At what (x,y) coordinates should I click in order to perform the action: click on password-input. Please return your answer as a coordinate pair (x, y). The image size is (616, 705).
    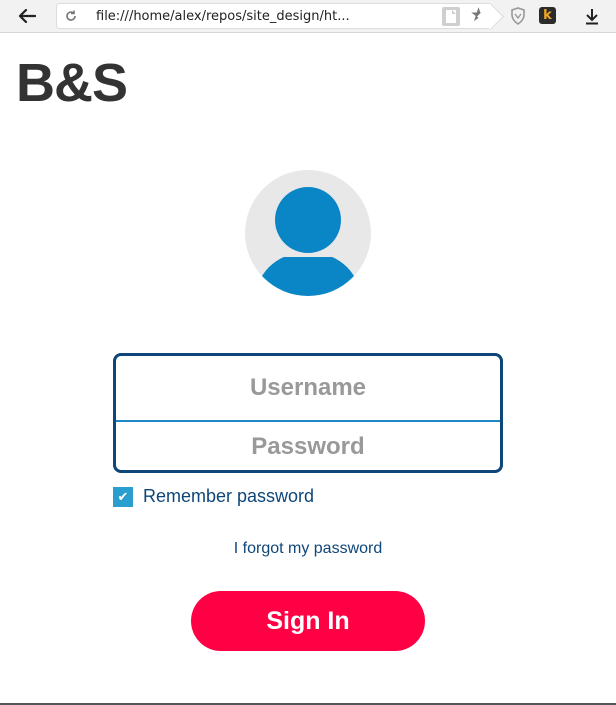
    Looking at the image, I should click on (308, 446).